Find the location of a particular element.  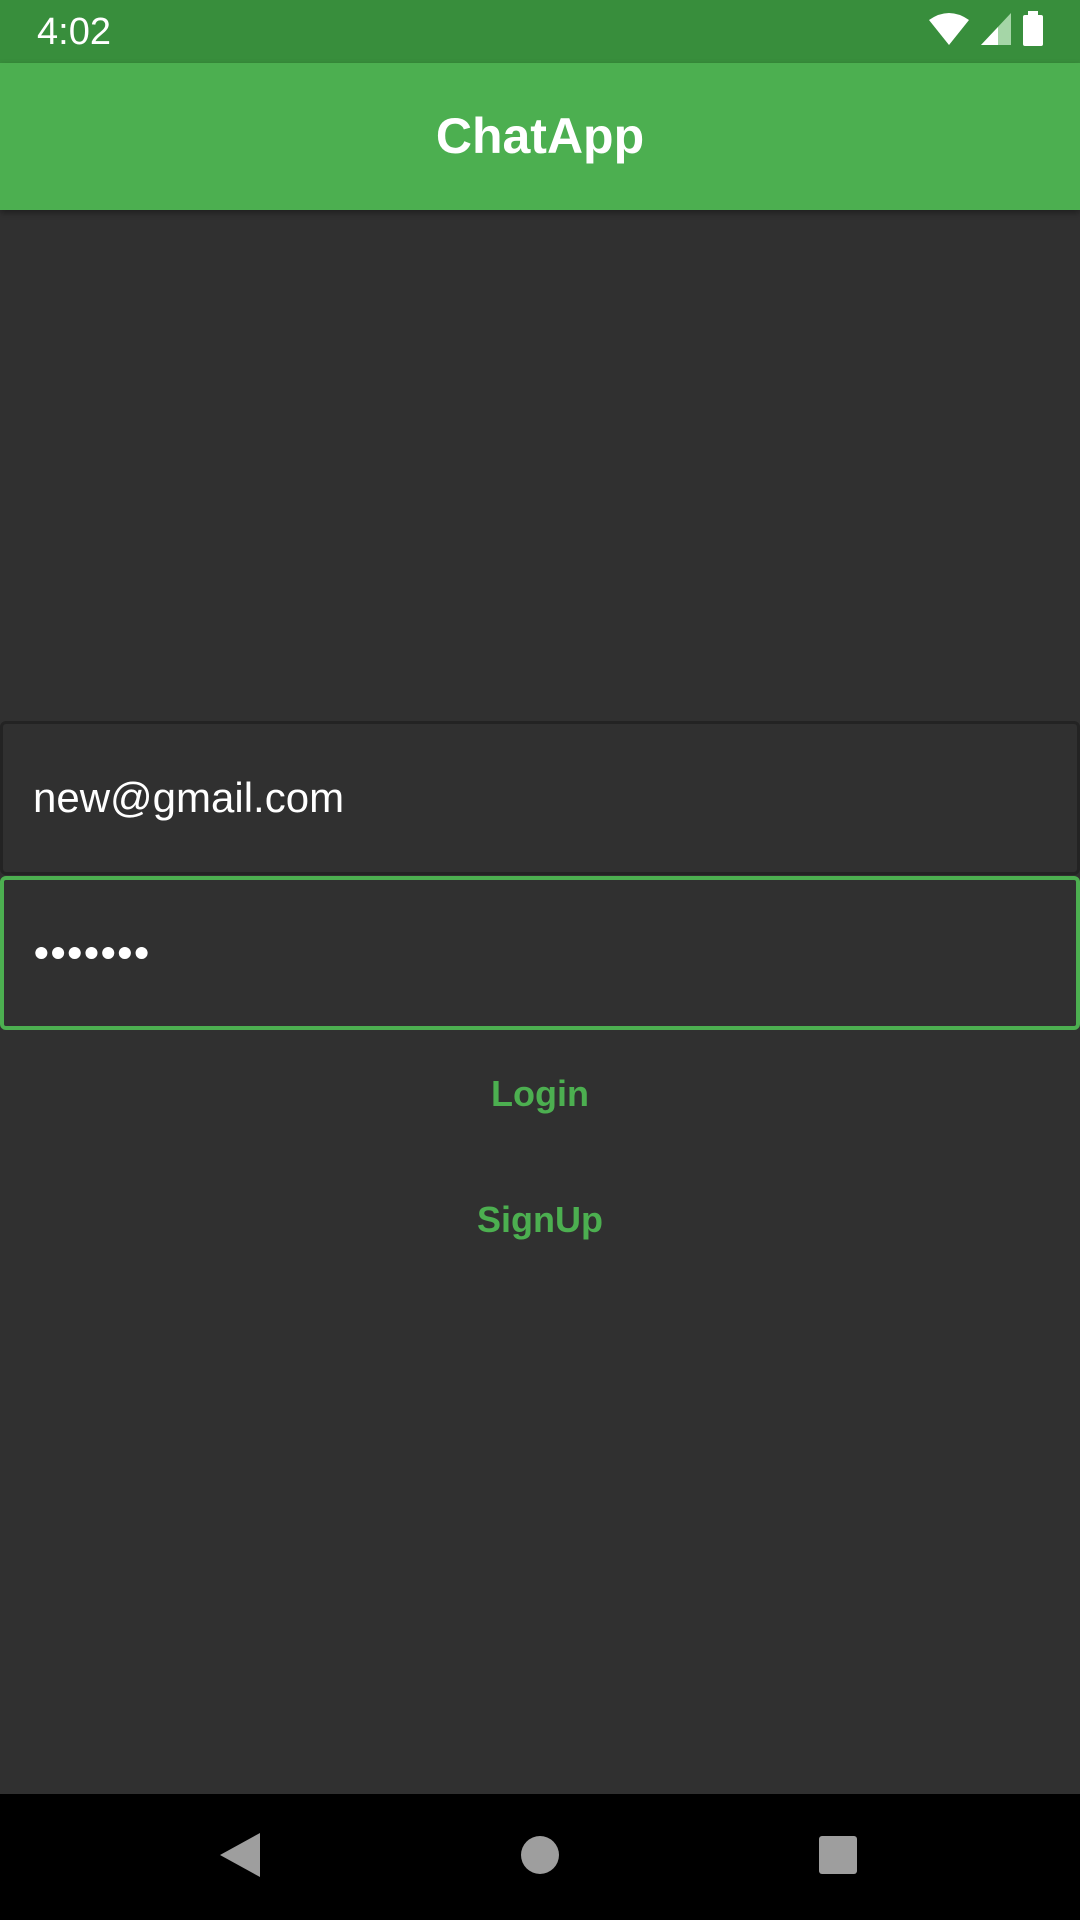

back-button is located at coordinates (240, 1857).